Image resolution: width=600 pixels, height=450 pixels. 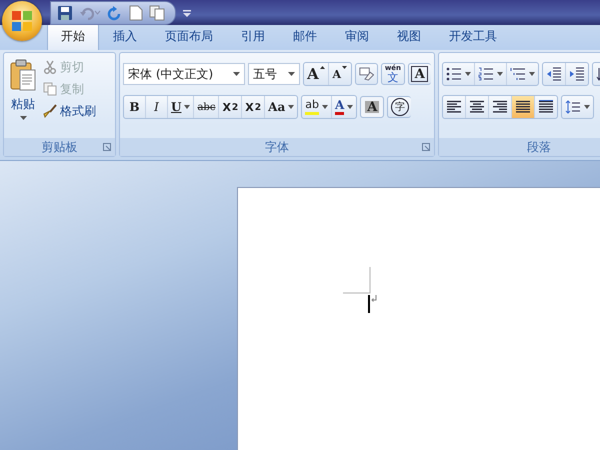 I want to click on group-label: 剪贴板, so click(x=60, y=147).